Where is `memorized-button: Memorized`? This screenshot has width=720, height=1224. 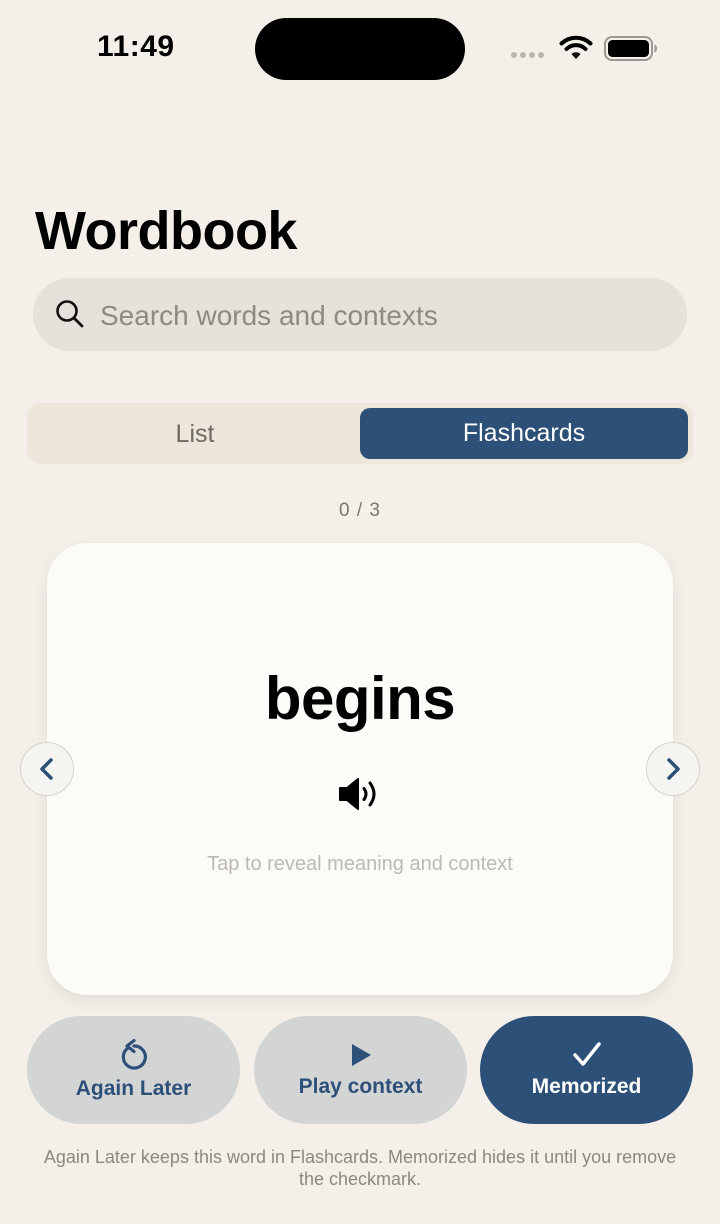 memorized-button: Memorized is located at coordinates (586, 1070).